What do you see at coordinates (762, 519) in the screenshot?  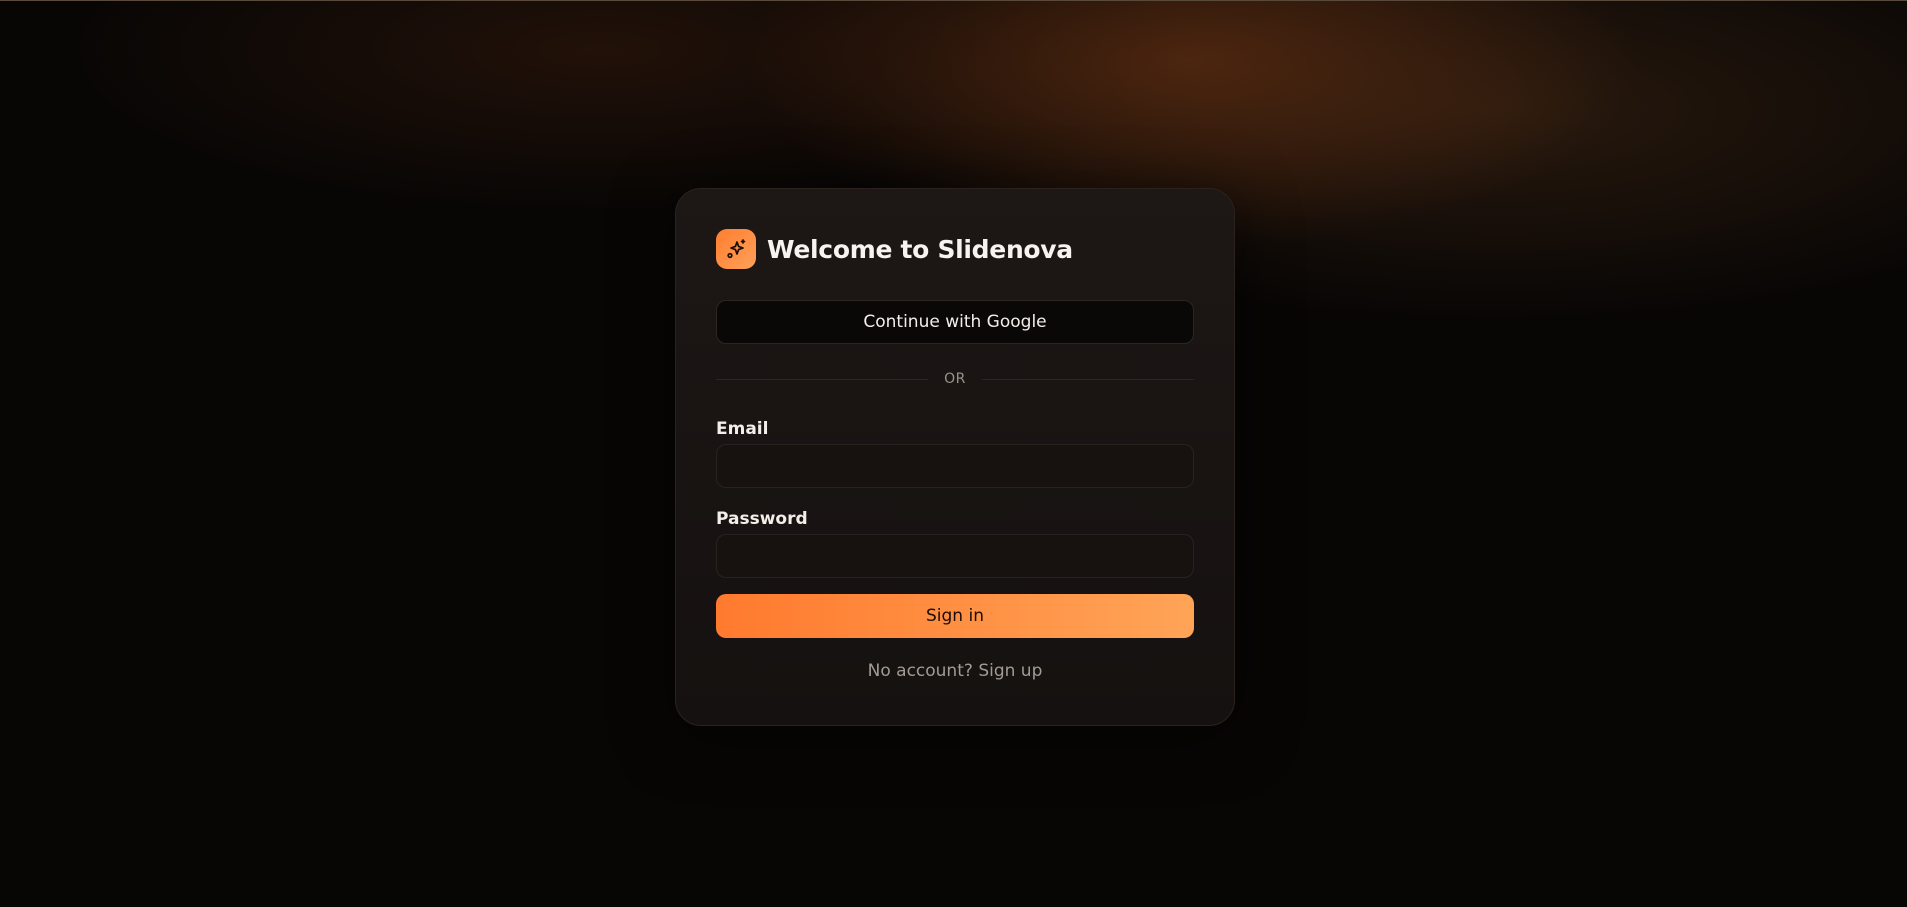 I see `password-label: Password` at bounding box center [762, 519].